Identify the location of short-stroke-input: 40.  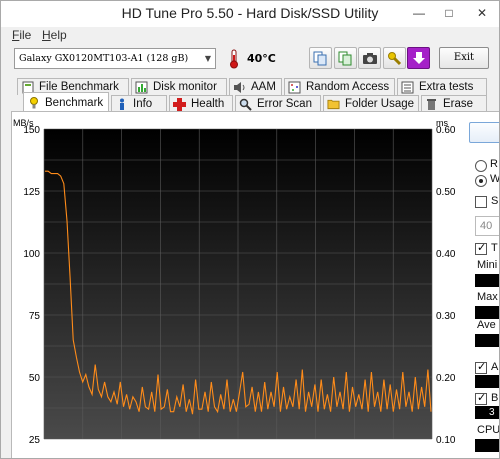
(487, 226).